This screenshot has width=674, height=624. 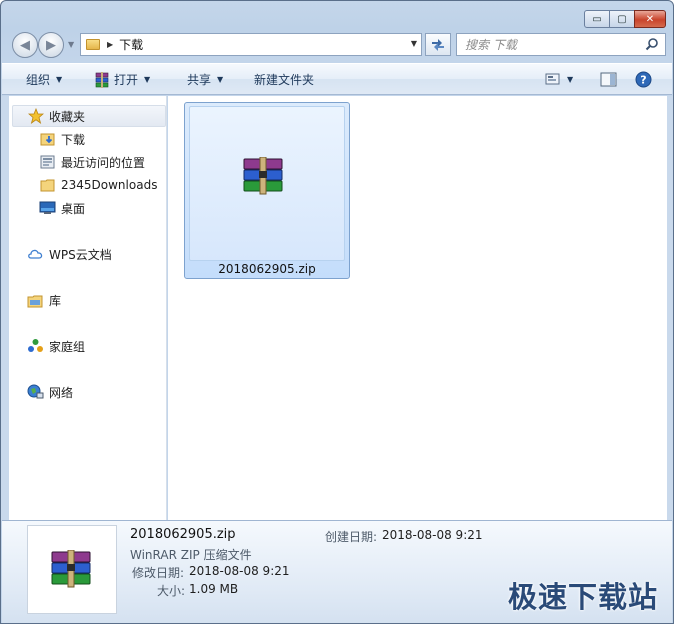 What do you see at coordinates (191, 555) in the screenshot?
I see `details-filetype: WinRAR ZIP 压缩文件` at bounding box center [191, 555].